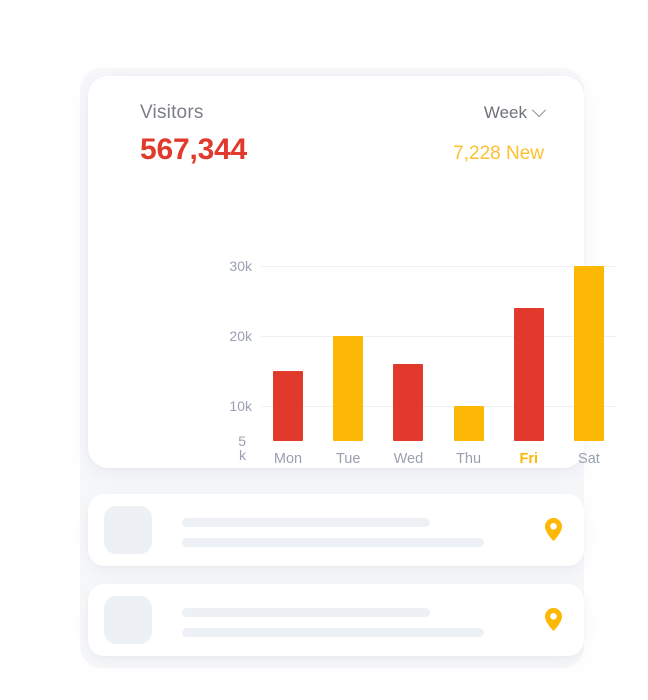 Image resolution: width=648 pixels, height=700 pixels. I want to click on x-axis-label-wed: Wed, so click(408, 459).